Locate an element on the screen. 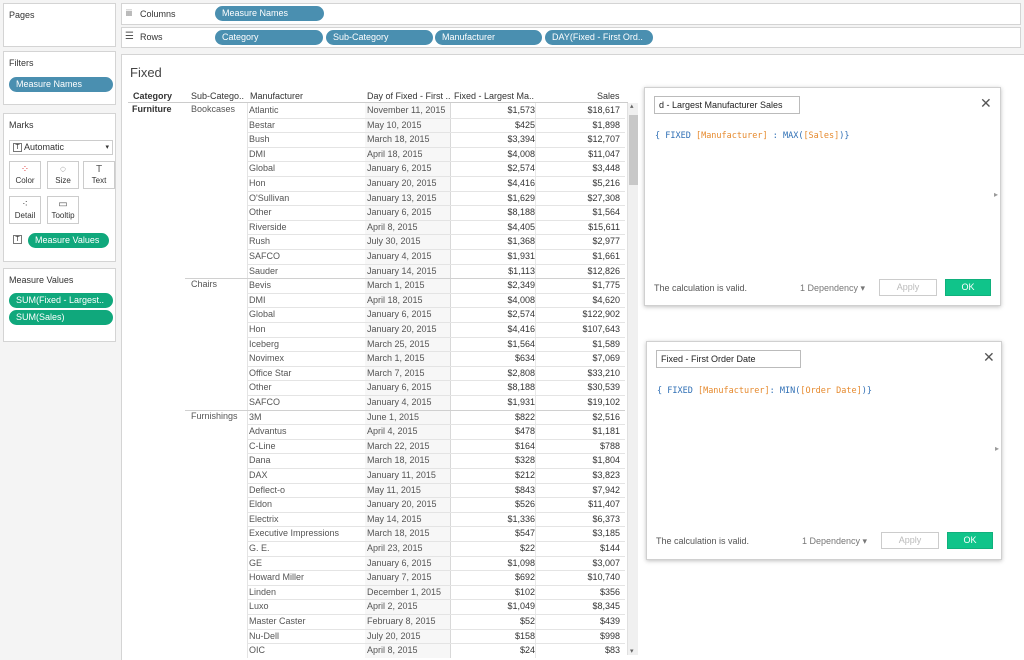 The width and height of the screenshot is (1024, 660). sales-cell: $2,977 is located at coordinates (606, 241).